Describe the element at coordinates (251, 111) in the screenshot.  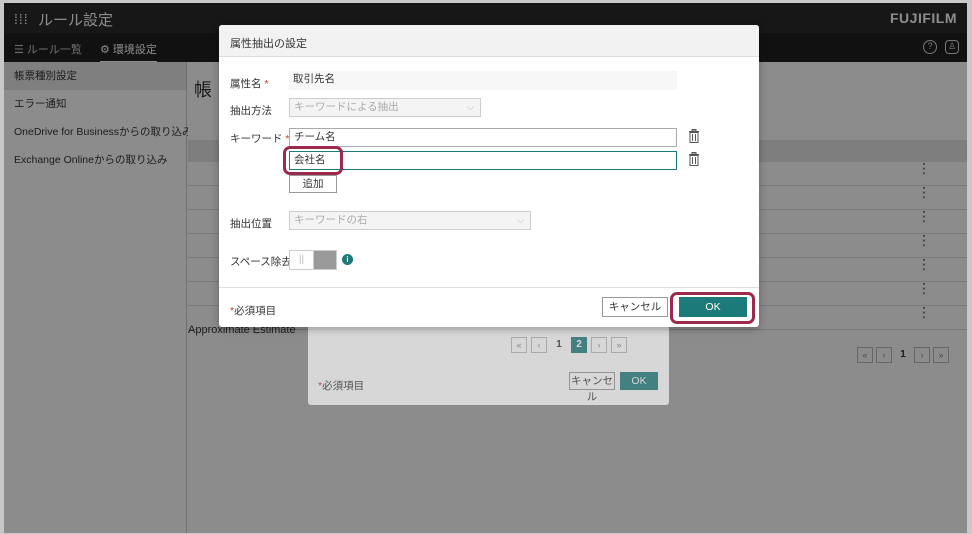
I see `method-label: 抽出方法` at that location.